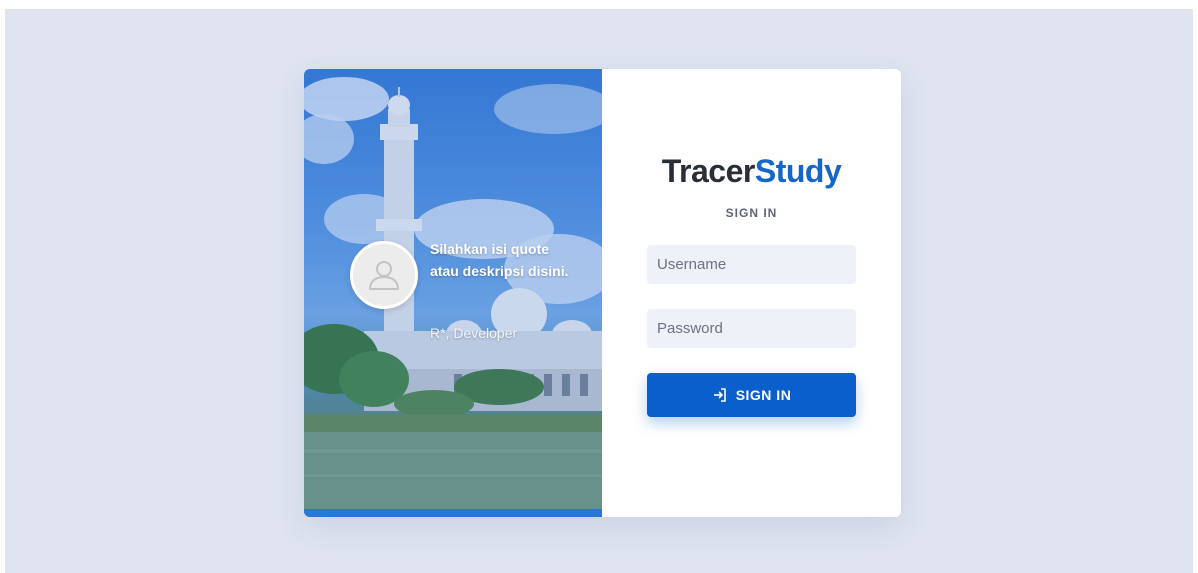 This screenshot has height=573, width=1198. I want to click on username-input, so click(751, 264).